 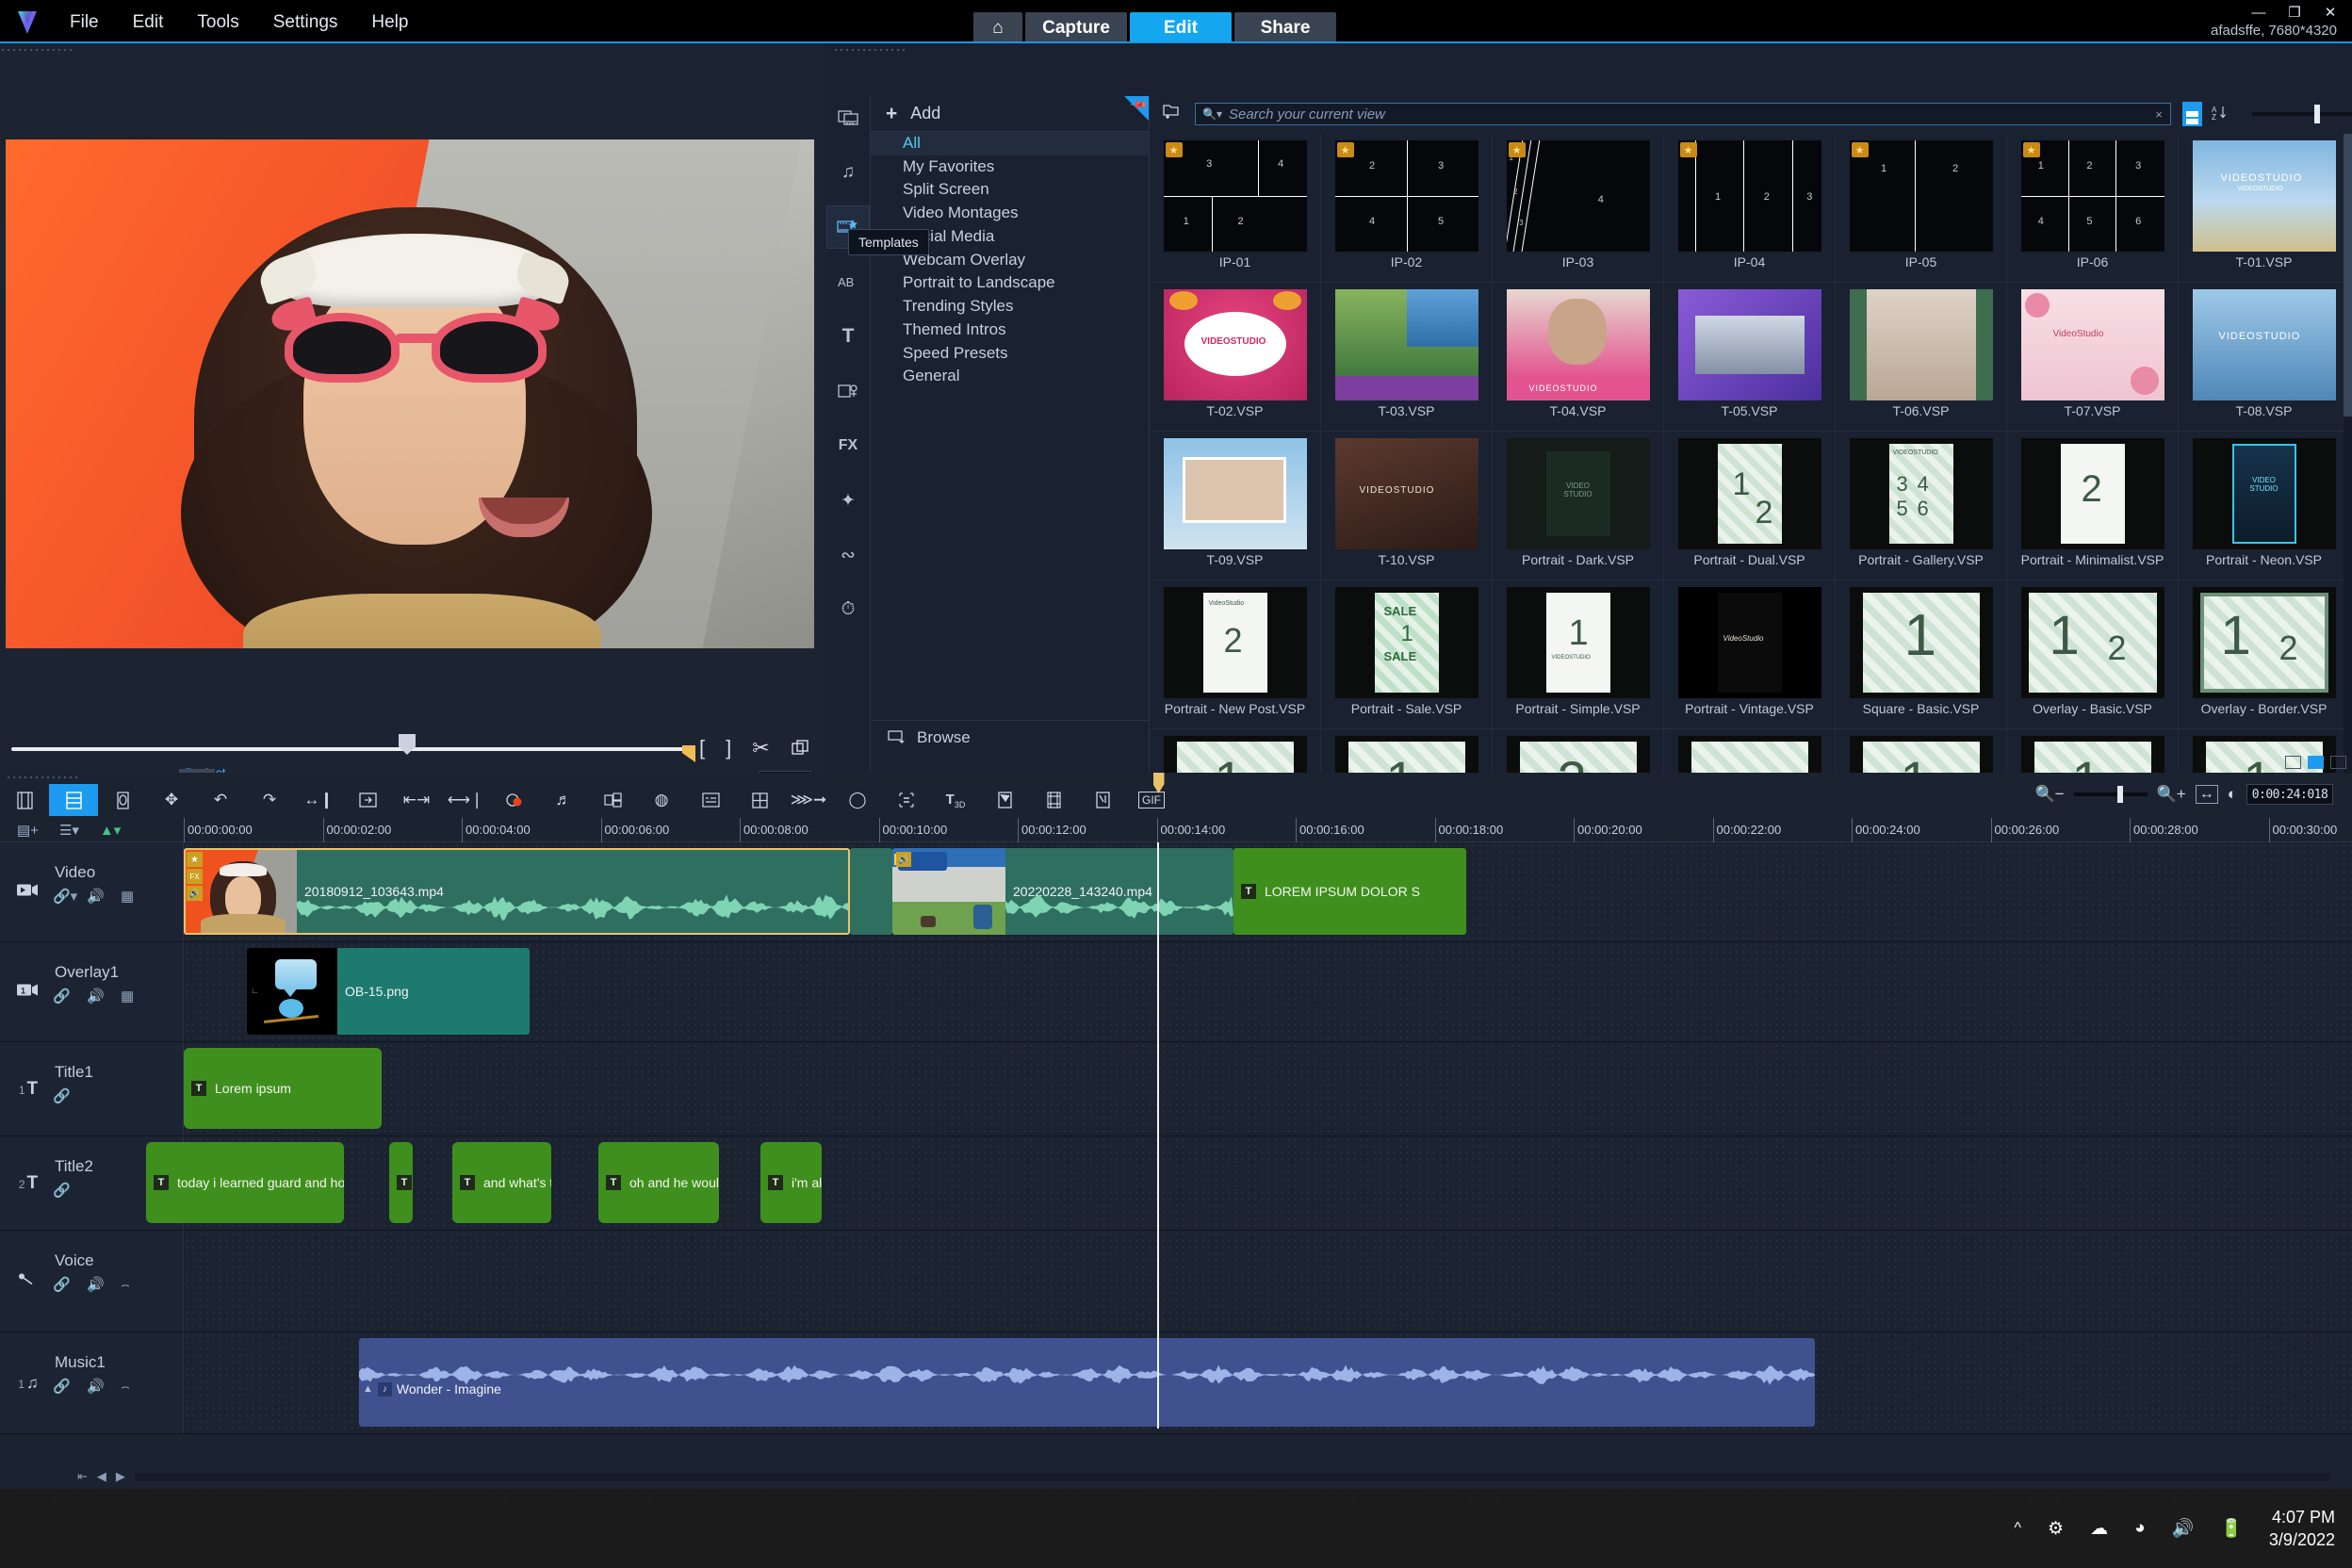 What do you see at coordinates (367, 800) in the screenshot?
I see `render-preview-icon` at bounding box center [367, 800].